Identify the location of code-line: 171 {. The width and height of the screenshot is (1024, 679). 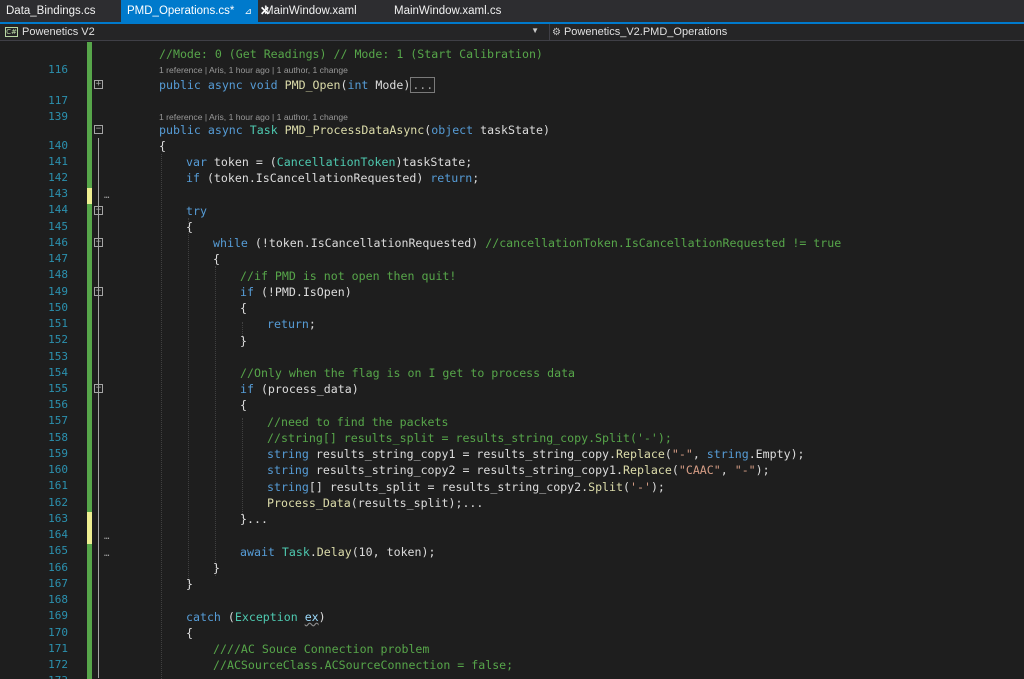
(512, 640).